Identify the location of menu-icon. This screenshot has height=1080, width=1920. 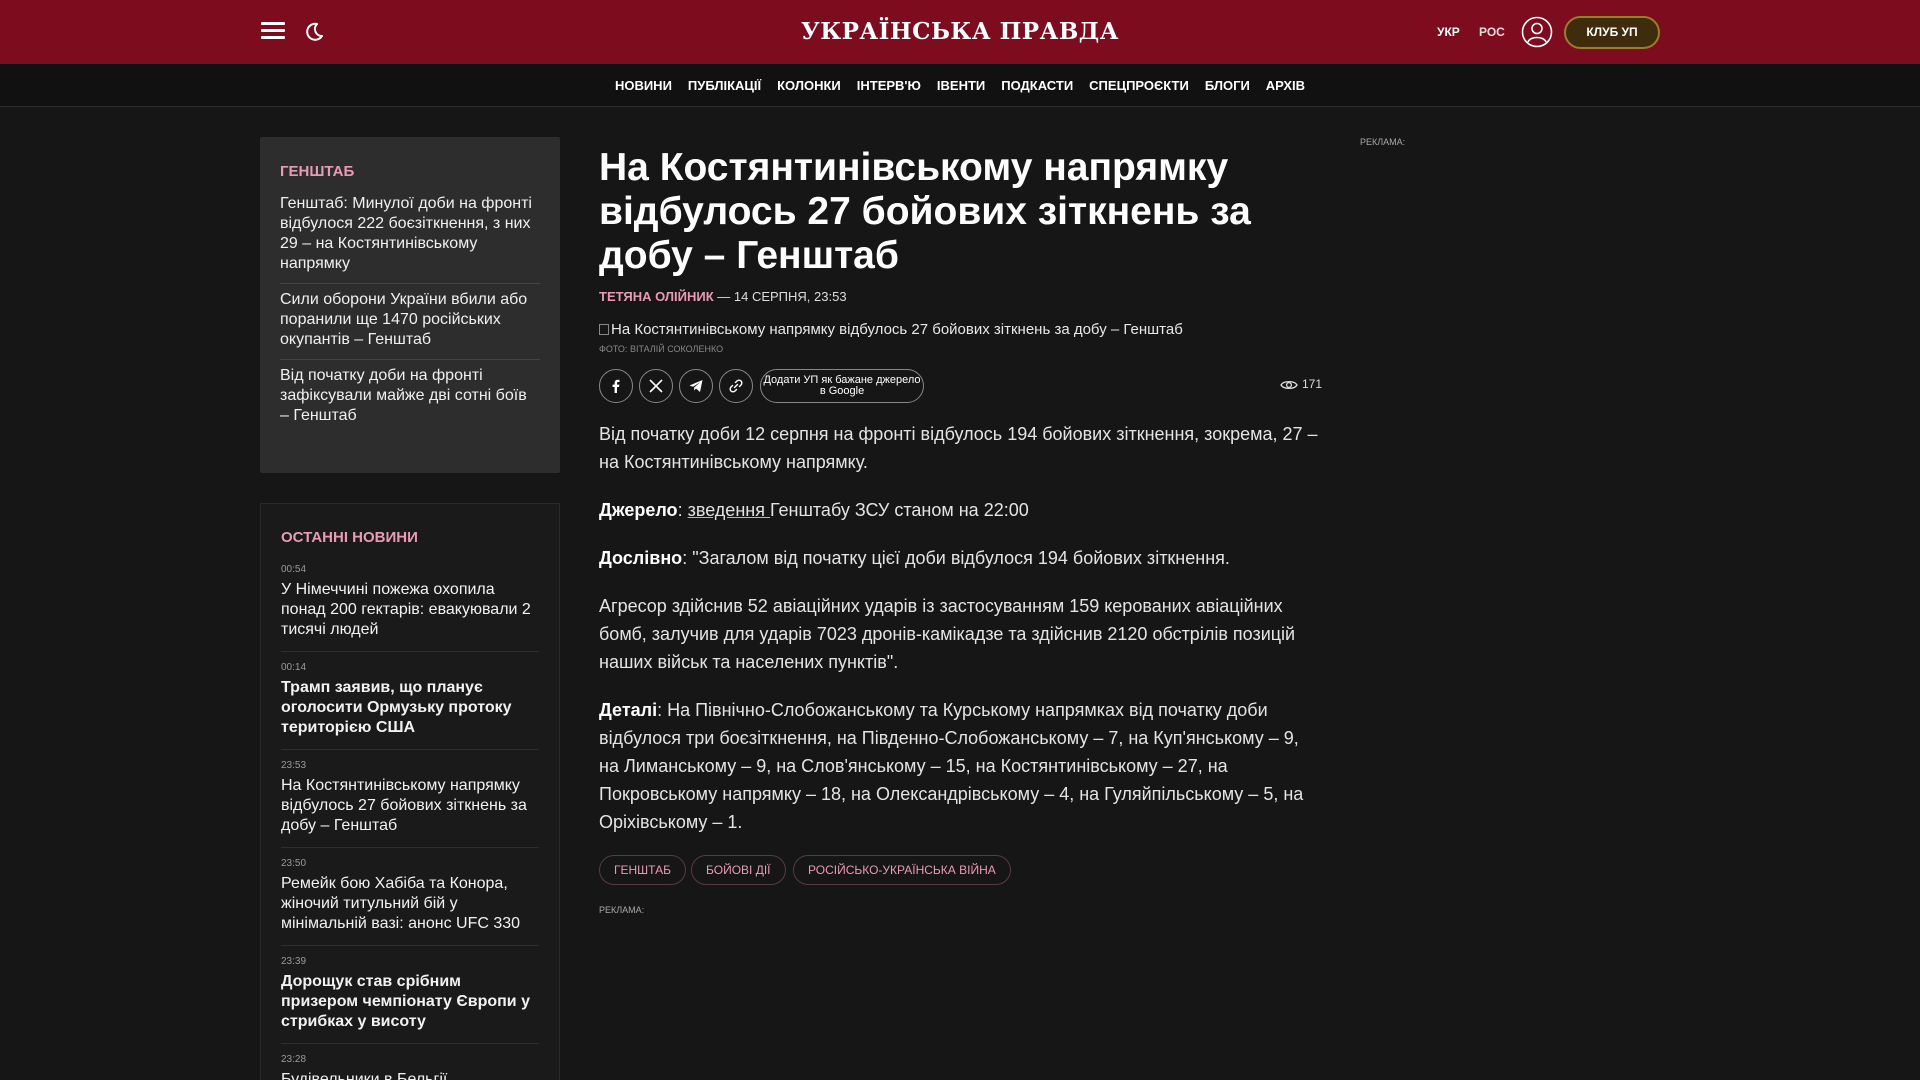
(273, 31).